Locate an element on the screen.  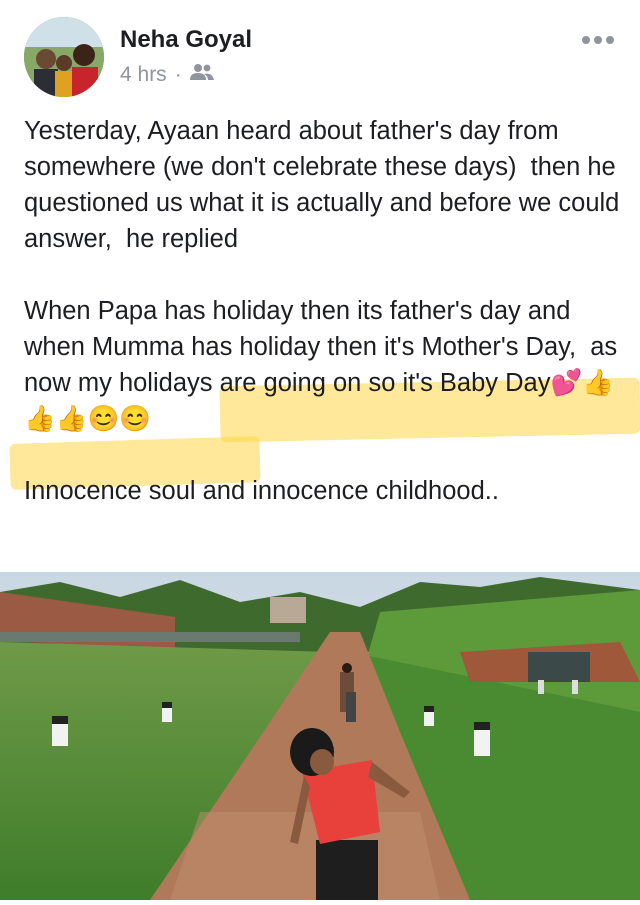
post-time: 4 hrs is located at coordinates (143, 75).